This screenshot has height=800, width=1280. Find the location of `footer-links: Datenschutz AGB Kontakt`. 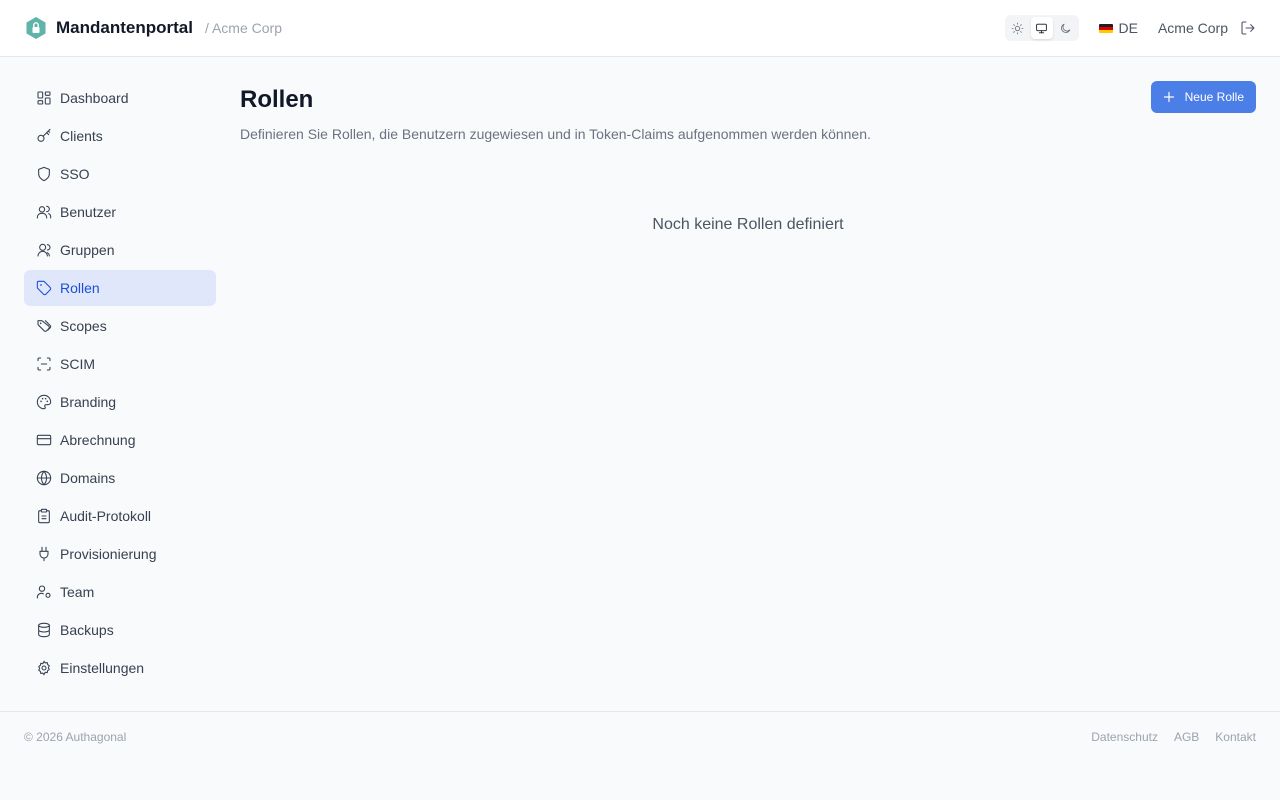

footer-links: Datenschutz AGB Kontakt is located at coordinates (1173, 737).